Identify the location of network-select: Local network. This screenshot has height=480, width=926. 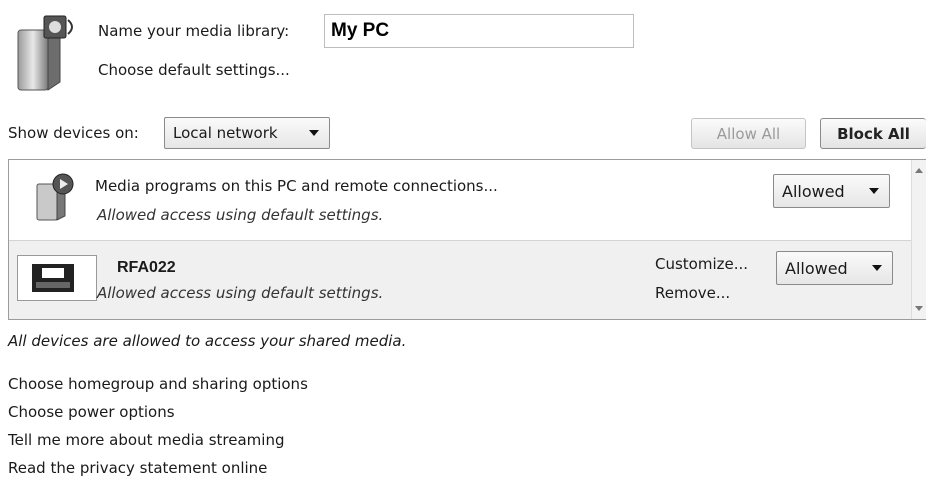
(247, 133).